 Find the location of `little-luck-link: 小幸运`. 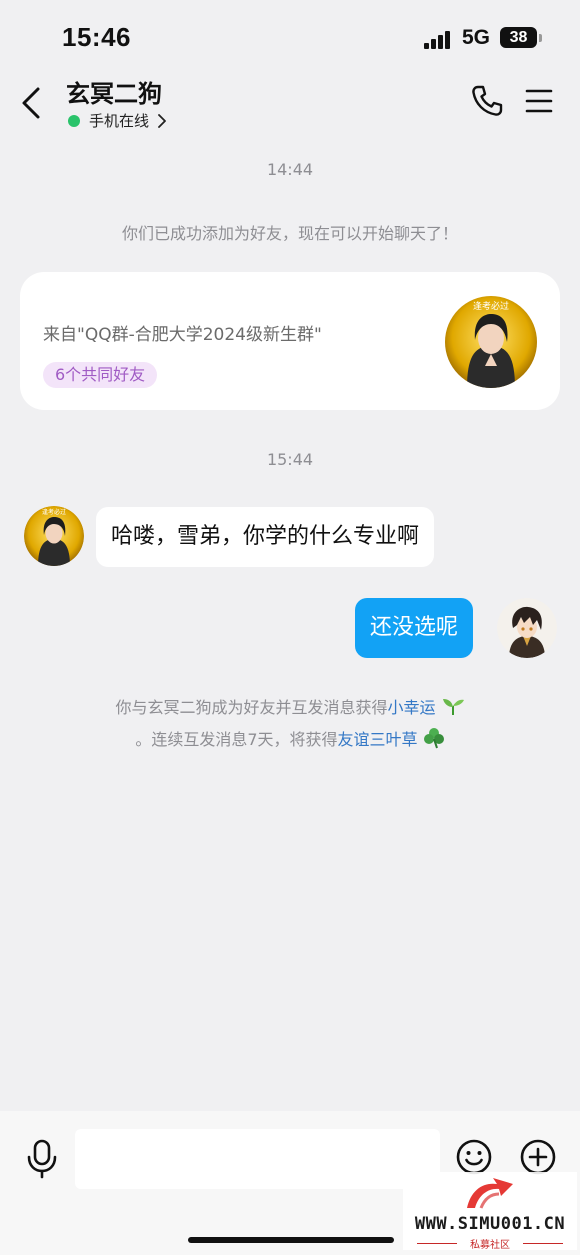

little-luck-link: 小幸运 is located at coordinates (411, 707).